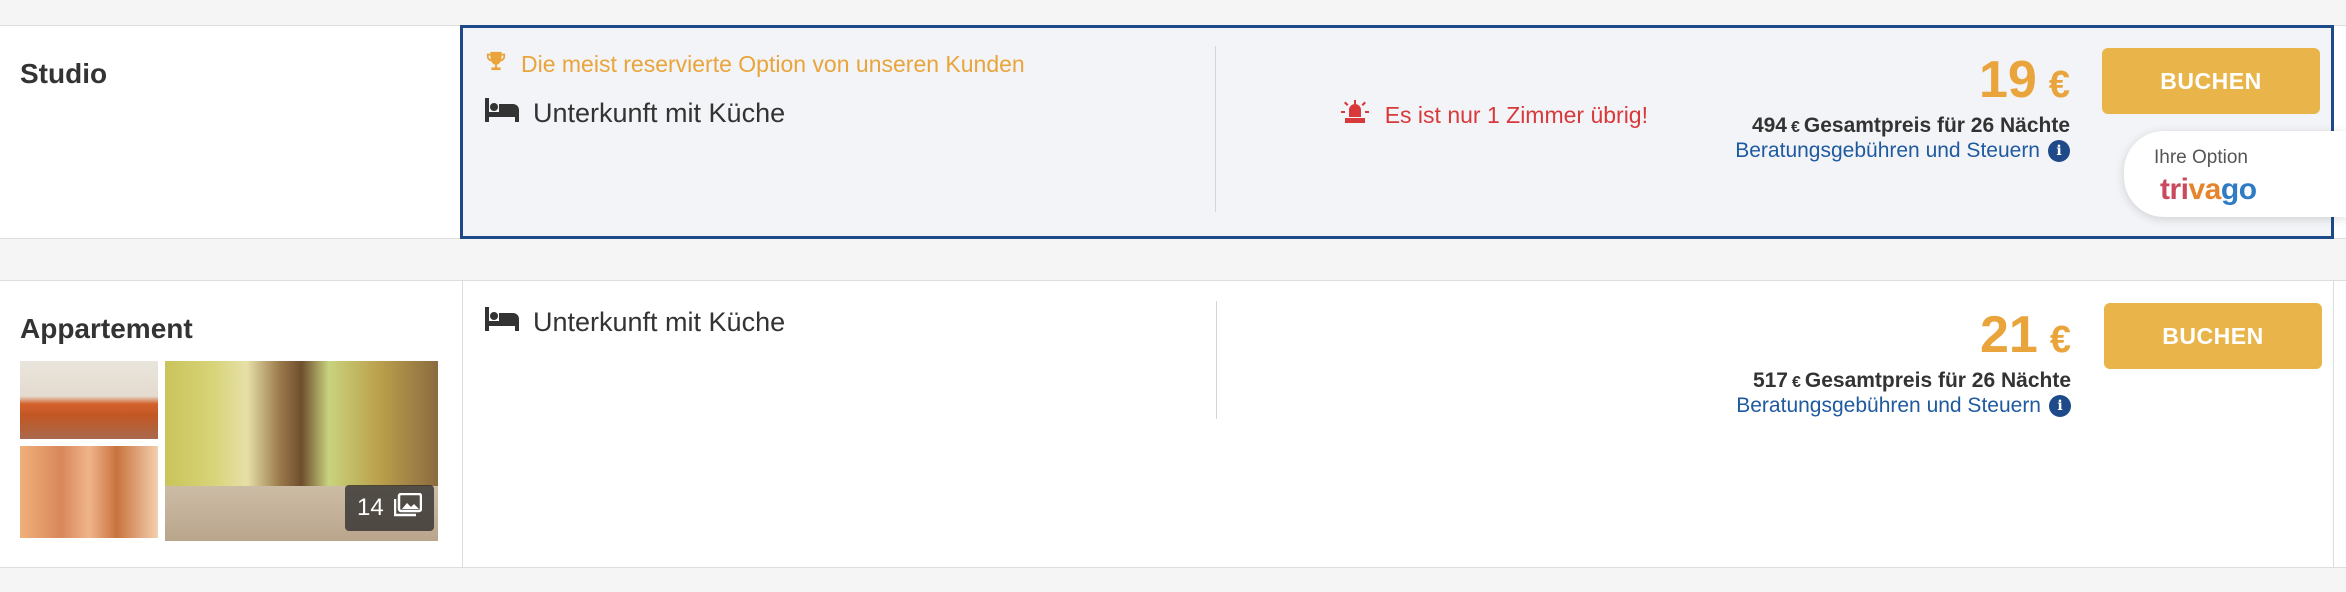 The height and width of the screenshot is (592, 2346). I want to click on trivago-logo: trivago, so click(2208, 189).